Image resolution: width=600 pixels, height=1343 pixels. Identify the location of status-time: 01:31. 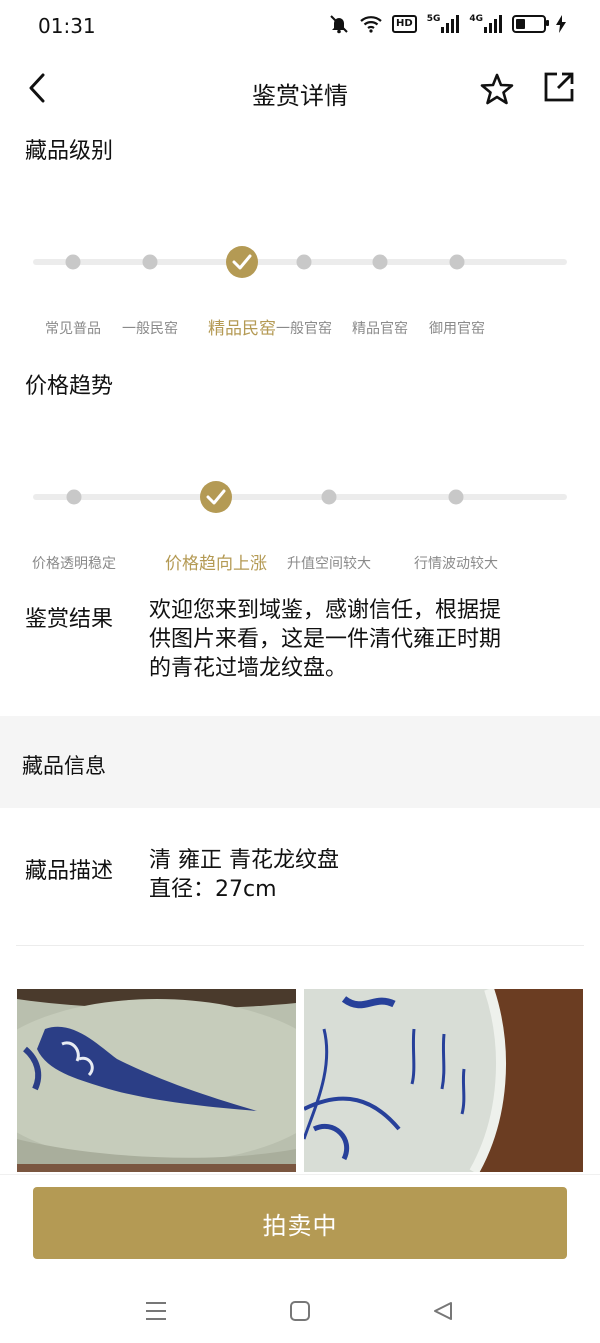
(67, 26).